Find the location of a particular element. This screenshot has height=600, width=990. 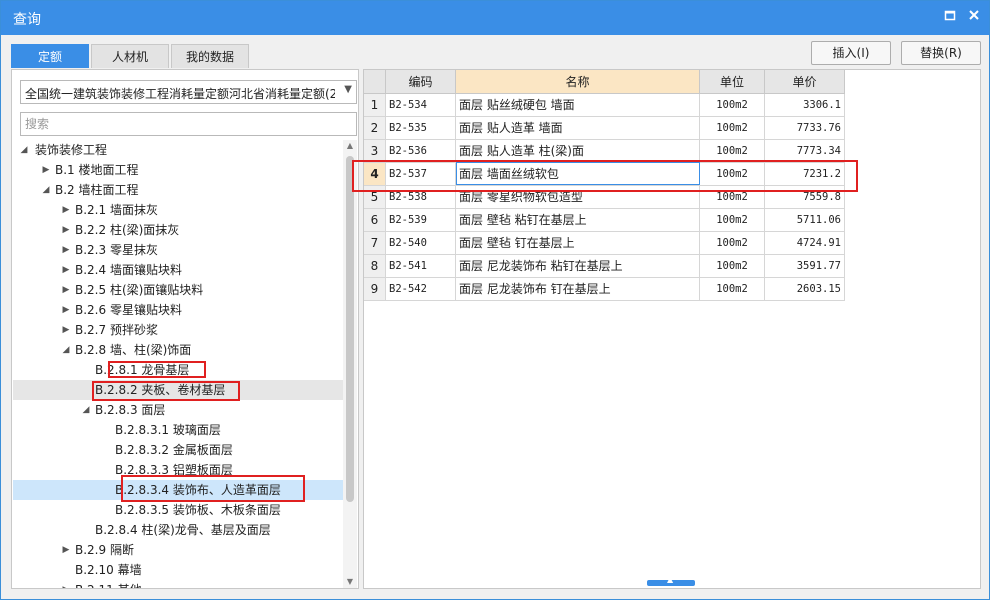

row-number: 3 is located at coordinates (375, 151).